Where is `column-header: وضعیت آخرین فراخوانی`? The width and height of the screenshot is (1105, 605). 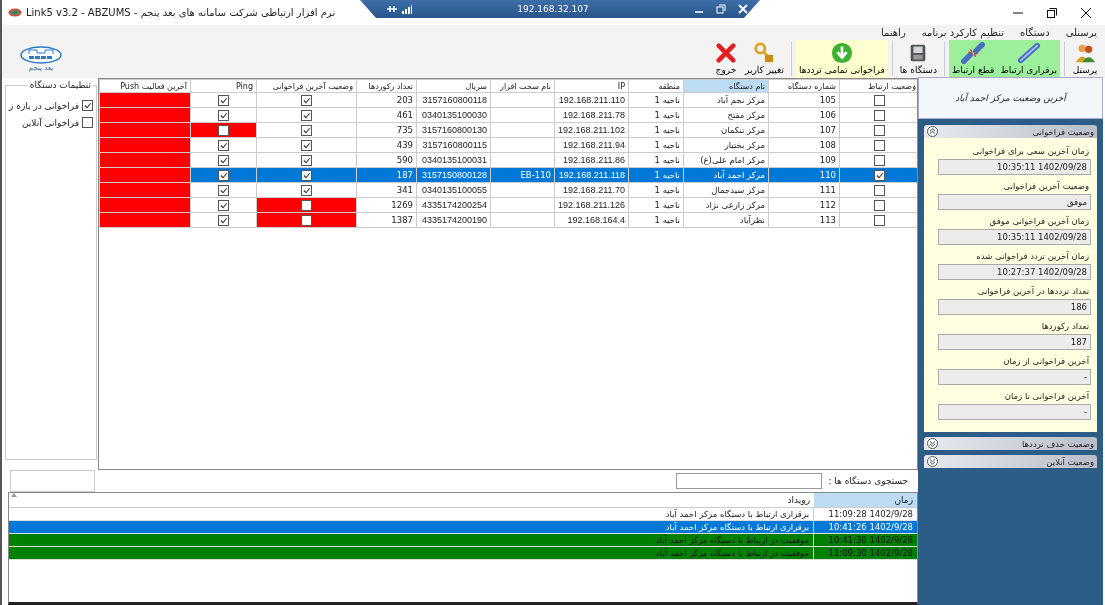 column-header: وضعیت آخرین فراخوانی is located at coordinates (306, 86).